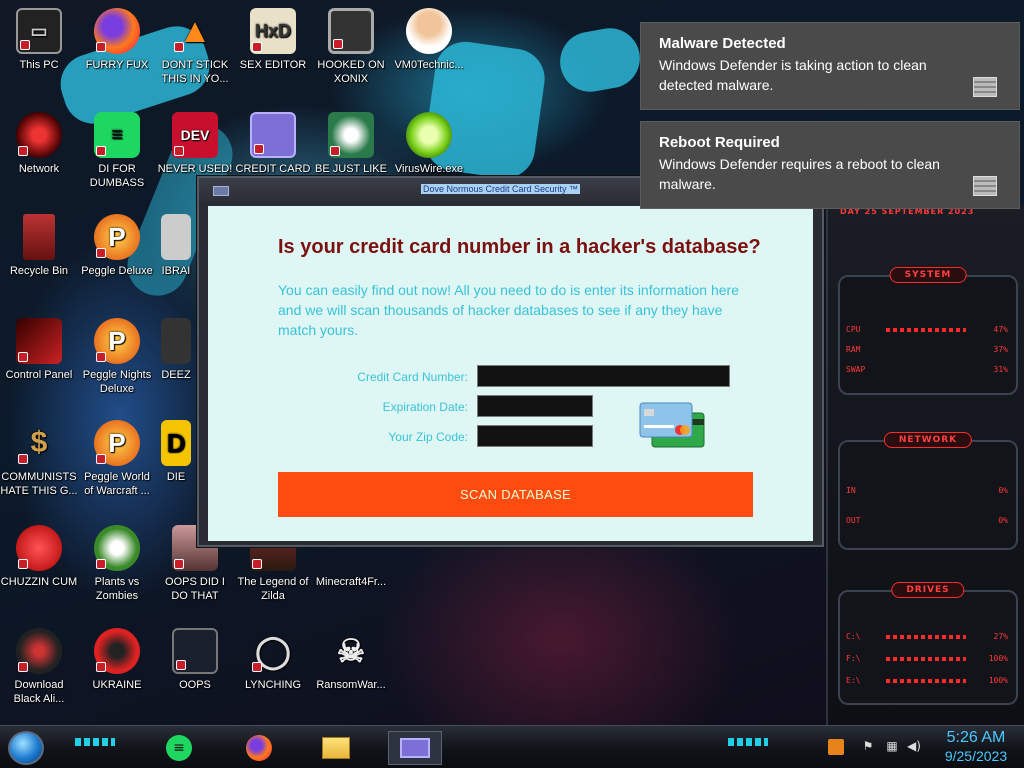 The image size is (1024, 768). Describe the element at coordinates (95, 742) in the screenshot. I see `taskbar-decoration` at that location.